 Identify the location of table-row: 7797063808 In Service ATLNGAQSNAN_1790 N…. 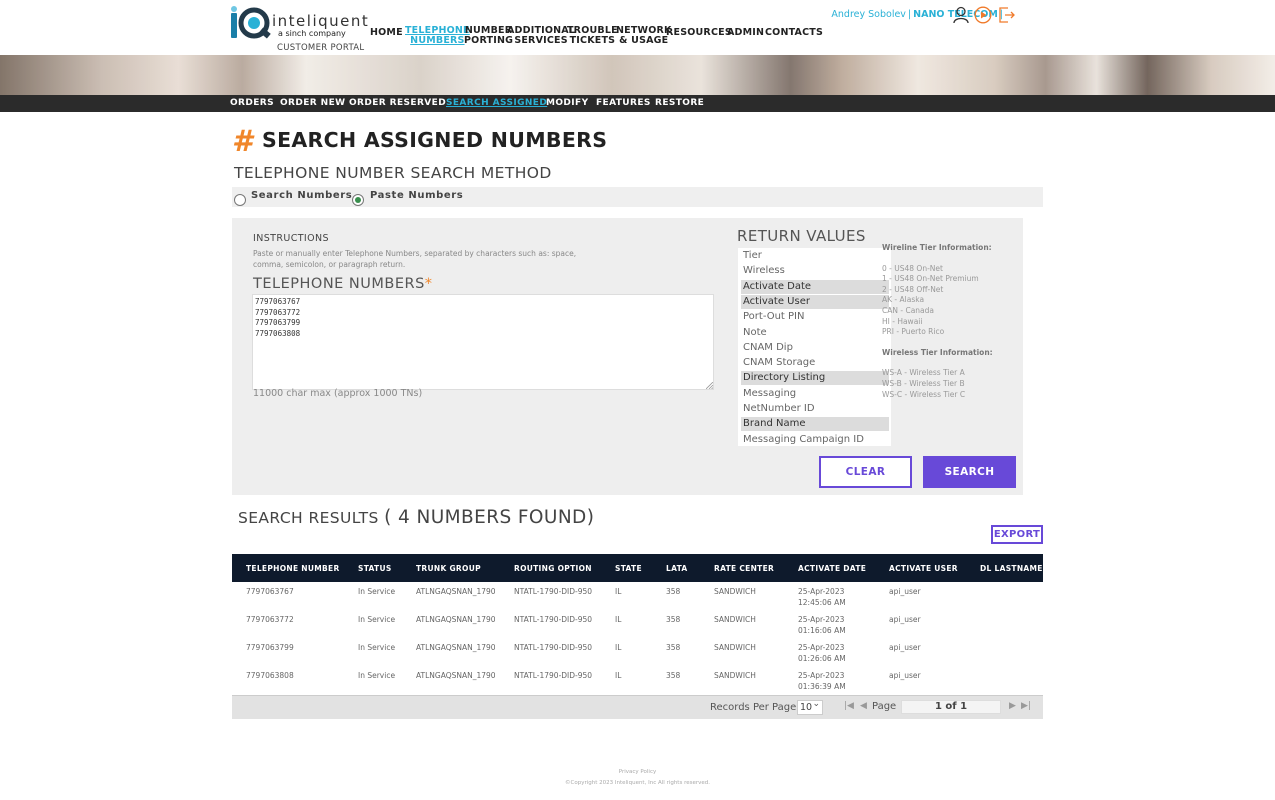
(637, 681).